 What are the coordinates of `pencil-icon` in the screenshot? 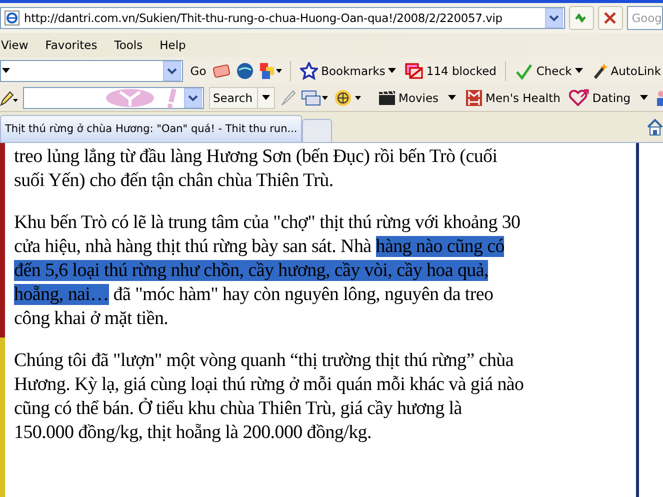 It's located at (9, 98).